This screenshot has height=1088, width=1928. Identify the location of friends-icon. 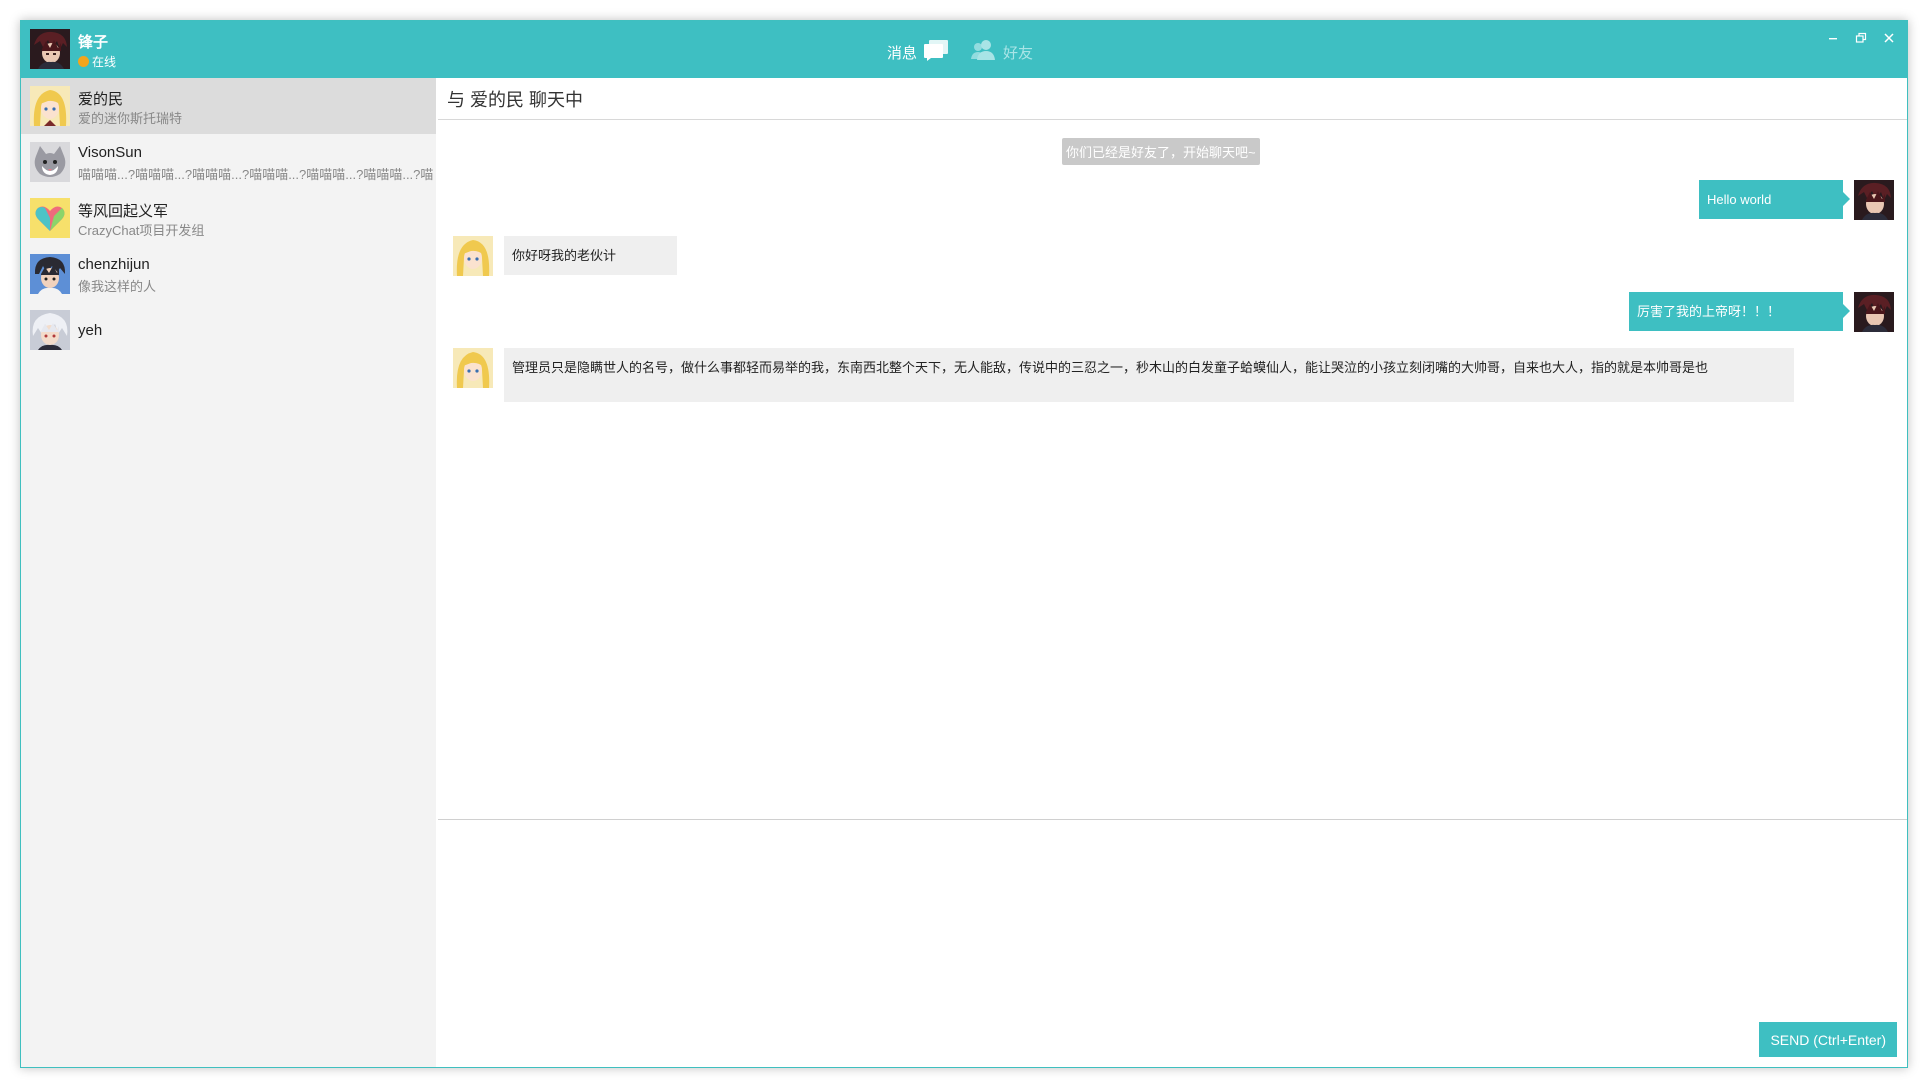
(984, 52).